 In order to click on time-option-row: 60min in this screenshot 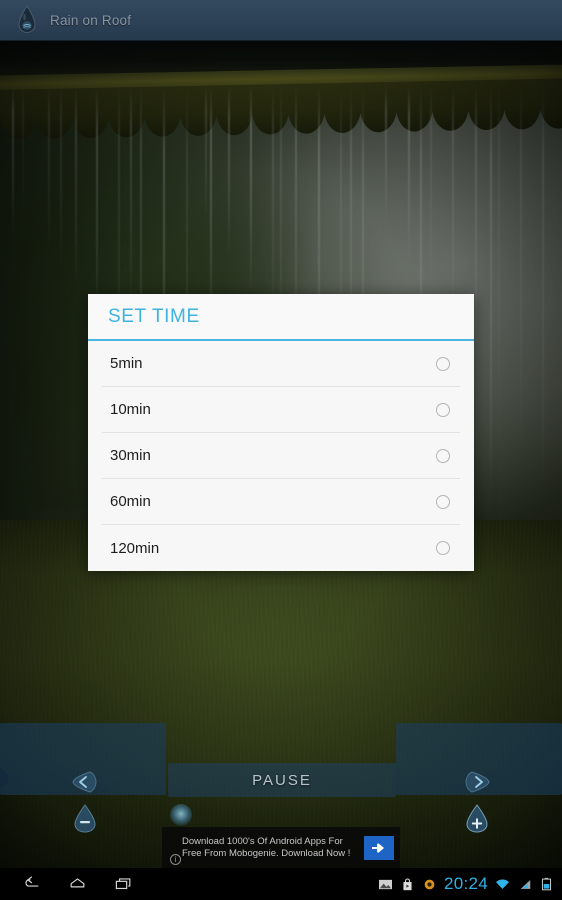, I will do `click(281, 502)`.